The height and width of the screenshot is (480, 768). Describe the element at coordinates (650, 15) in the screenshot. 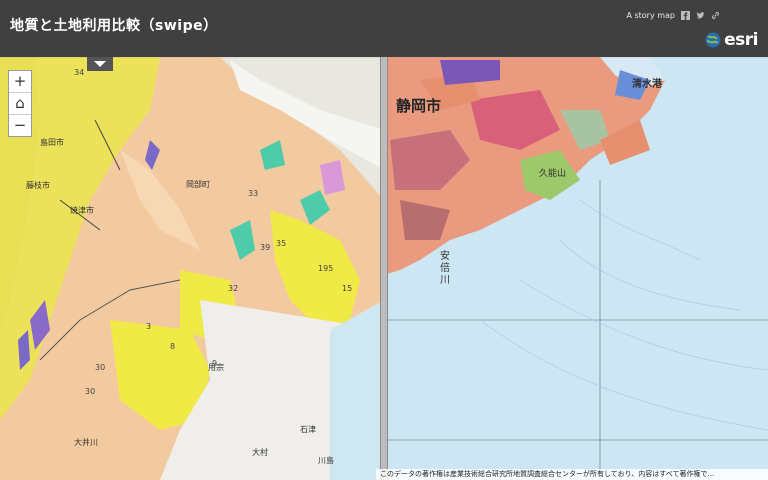

I see `story-map-label: A story map` at that location.